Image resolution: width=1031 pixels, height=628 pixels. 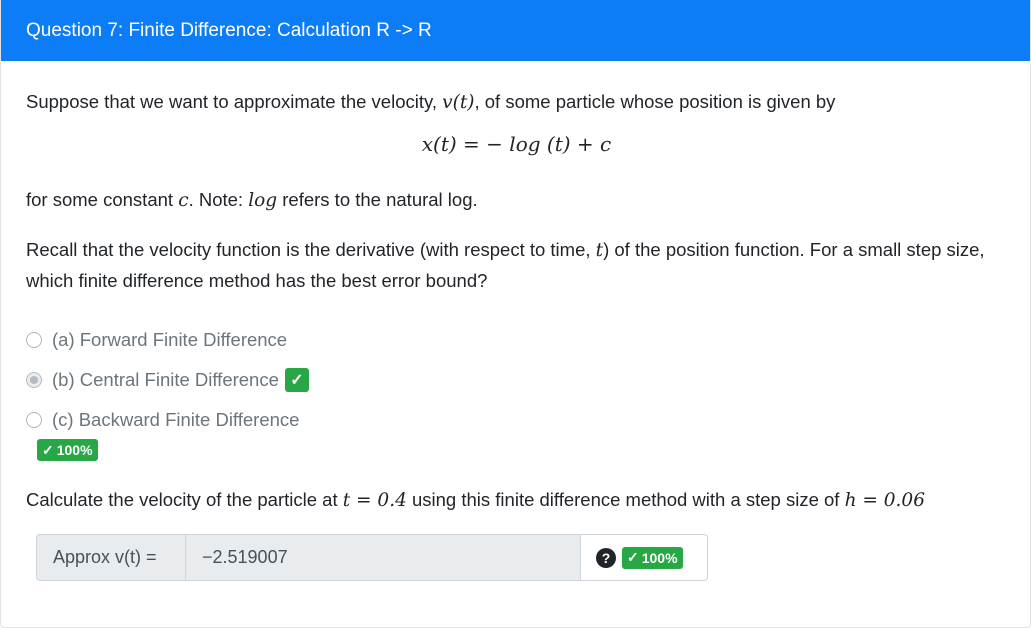 I want to click on prompt-text: for some constant, so click(x=102, y=199).